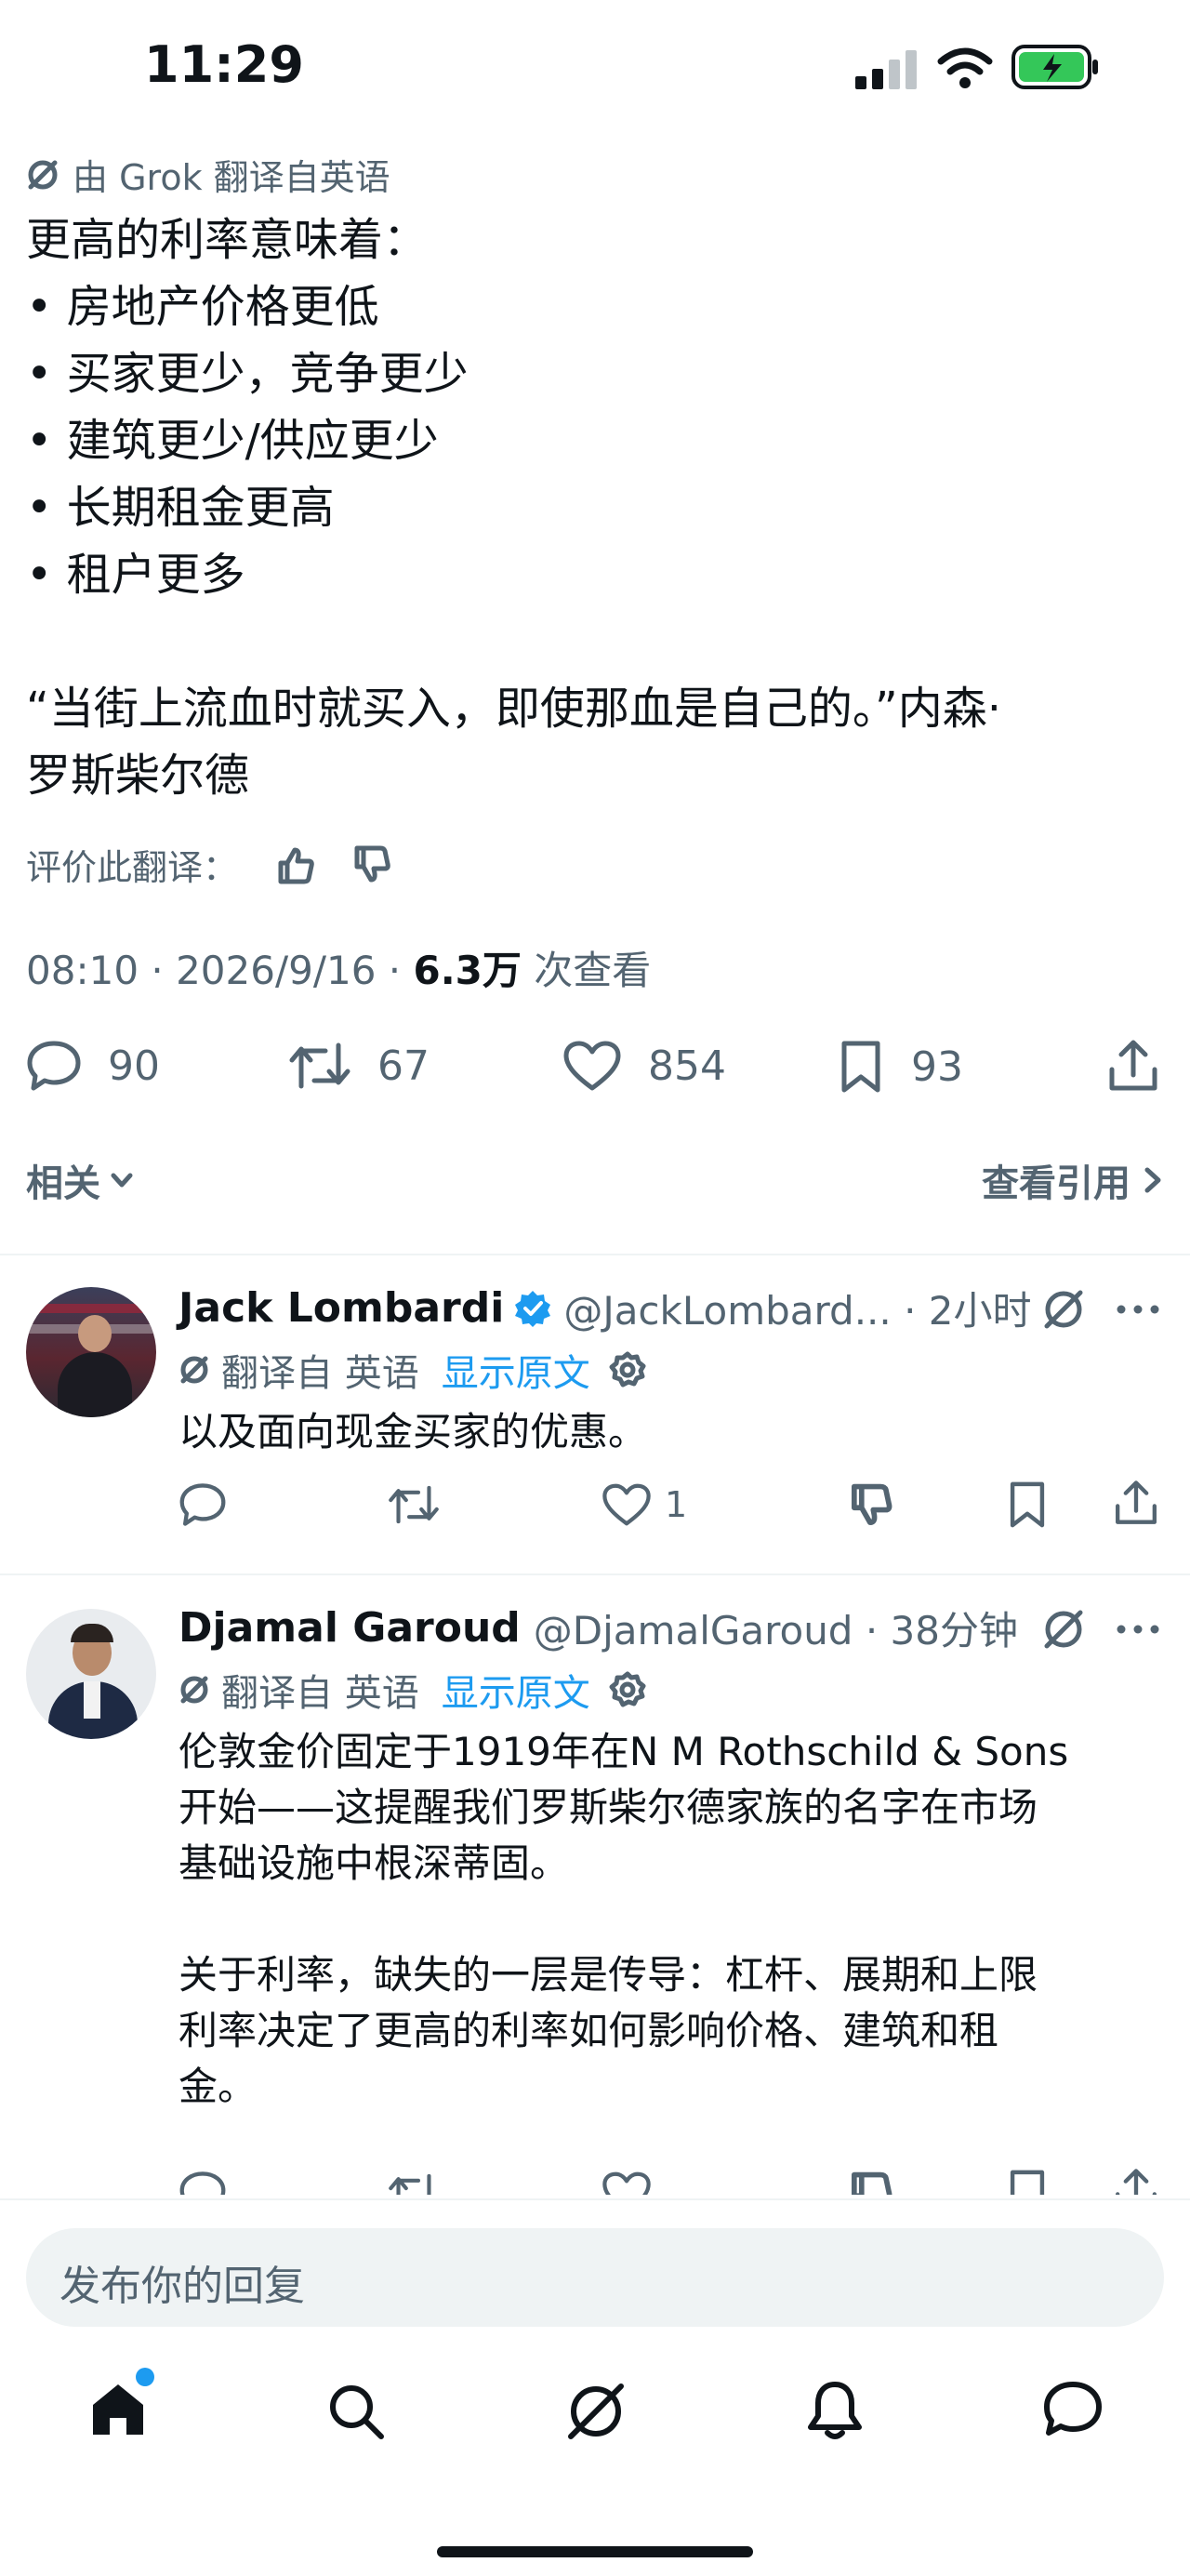 The width and height of the screenshot is (1190, 2576). Describe the element at coordinates (320, 1373) in the screenshot. I see `translated-from: 翻译自 英语` at that location.